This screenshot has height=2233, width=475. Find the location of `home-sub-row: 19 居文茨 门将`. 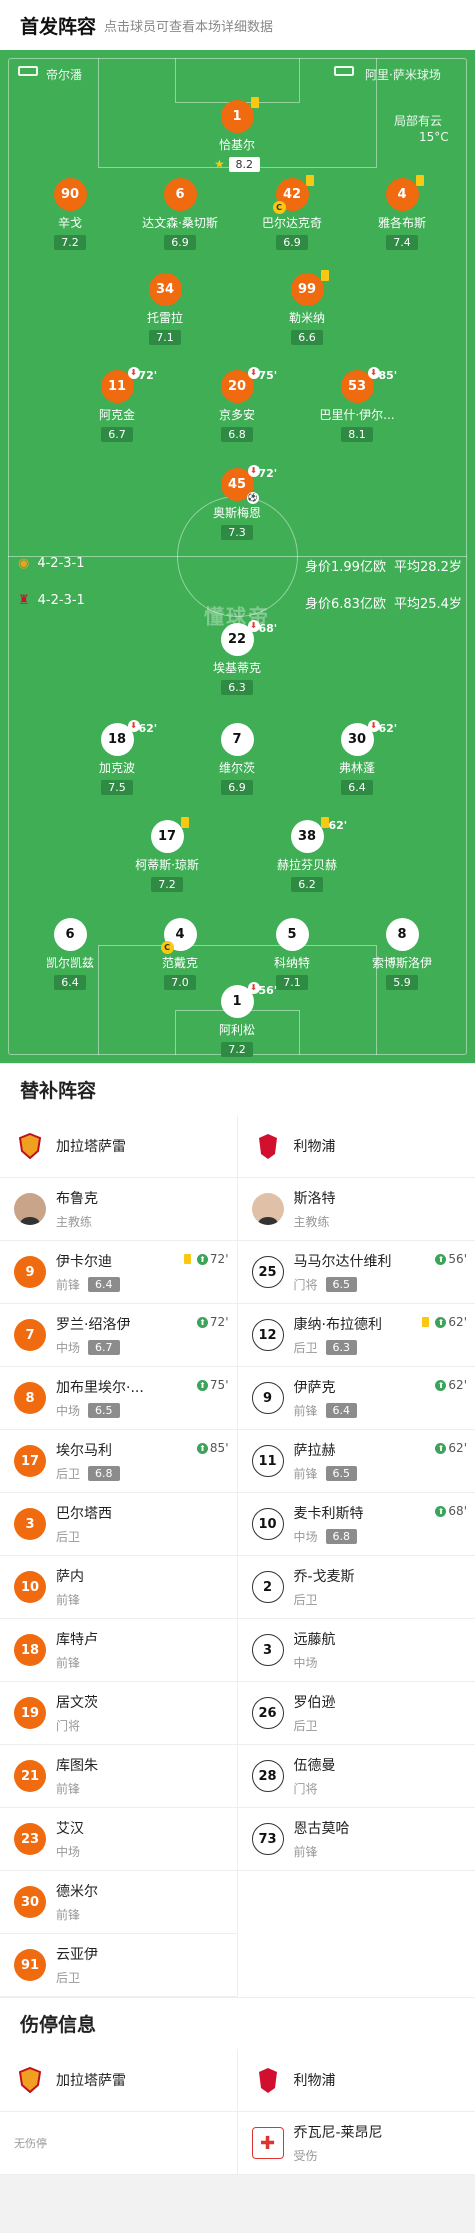

home-sub-row: 19 居文茨 门将 is located at coordinates (118, 1713).